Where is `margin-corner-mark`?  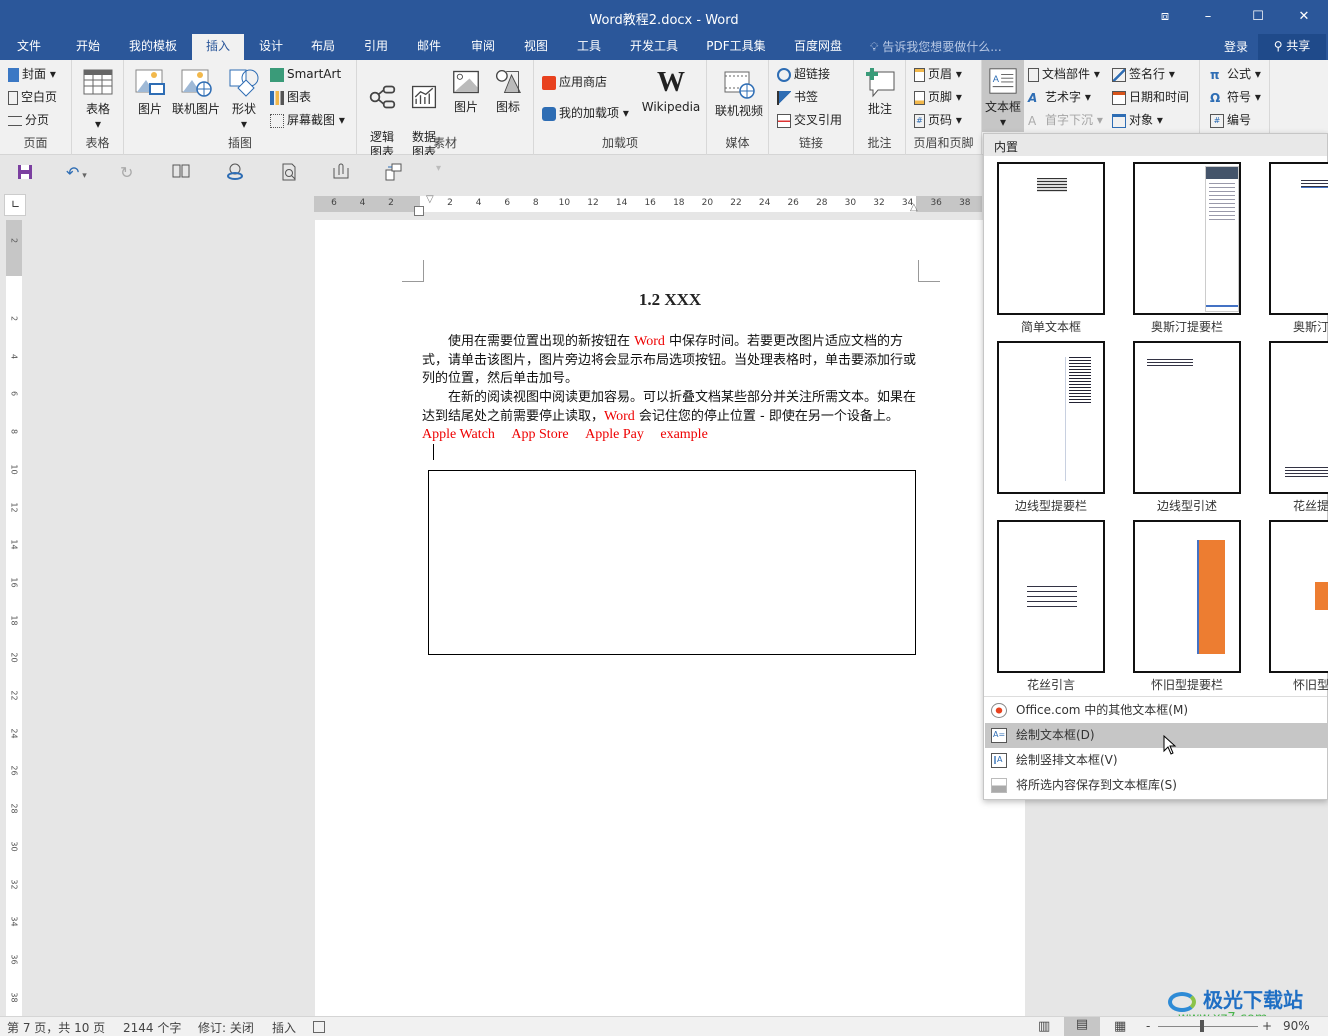
margin-corner-mark is located at coordinates (929, 271).